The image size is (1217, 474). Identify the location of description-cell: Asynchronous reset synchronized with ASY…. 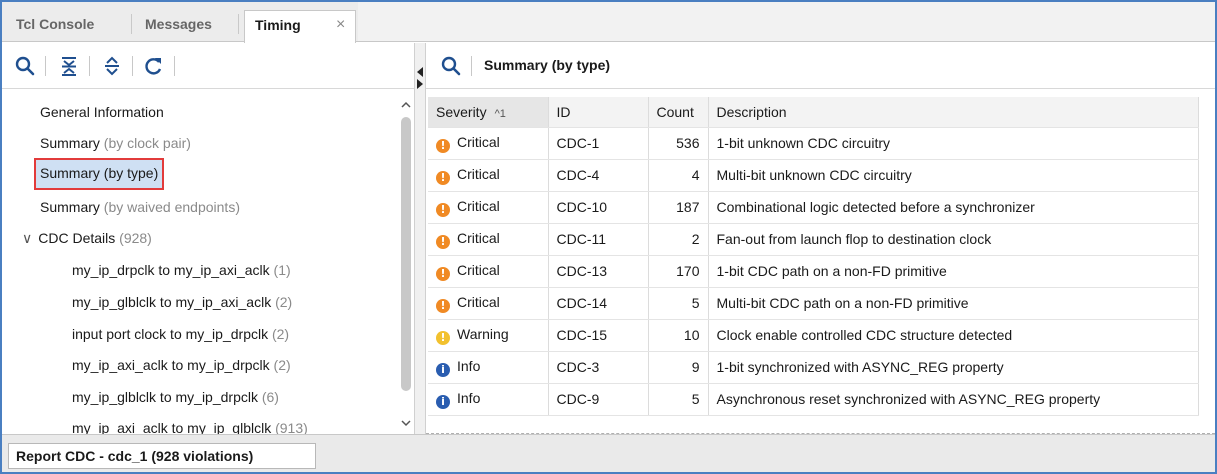
(953, 399).